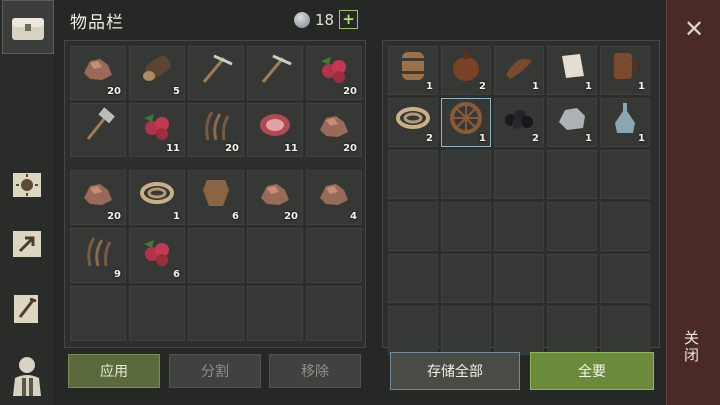 The width and height of the screenshot is (720, 405). I want to click on leather-strips-icon, so click(519, 68).